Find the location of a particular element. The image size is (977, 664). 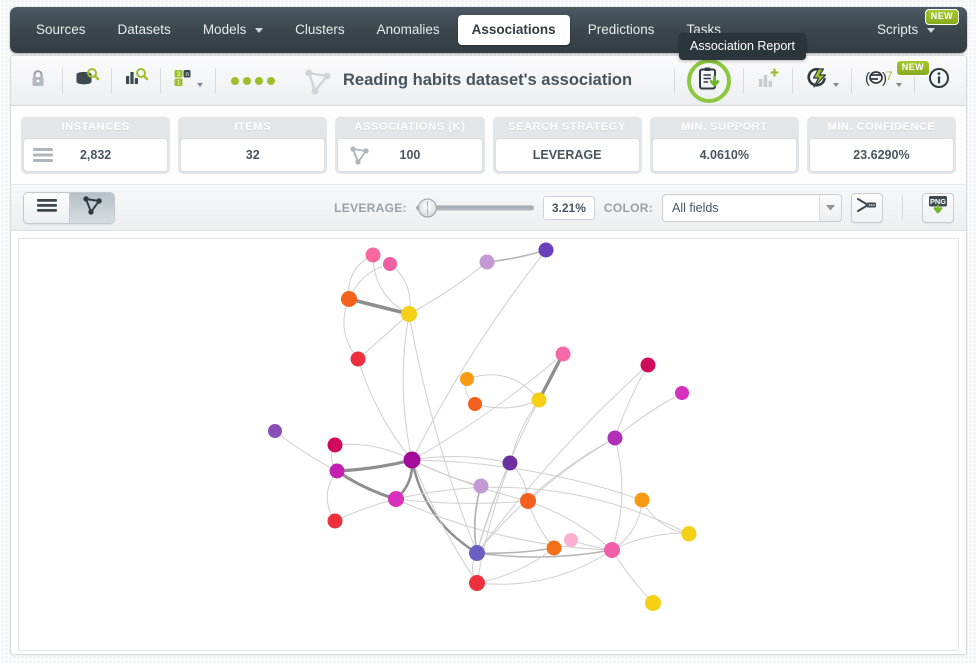

dataset-search-button is located at coordinates (87, 81).